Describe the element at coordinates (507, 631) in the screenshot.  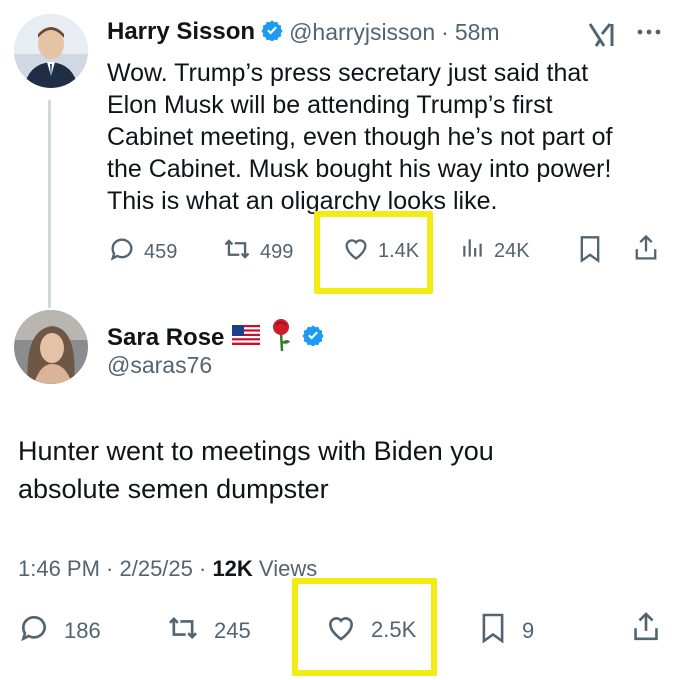
I see `bookmark-button: 9` at that location.